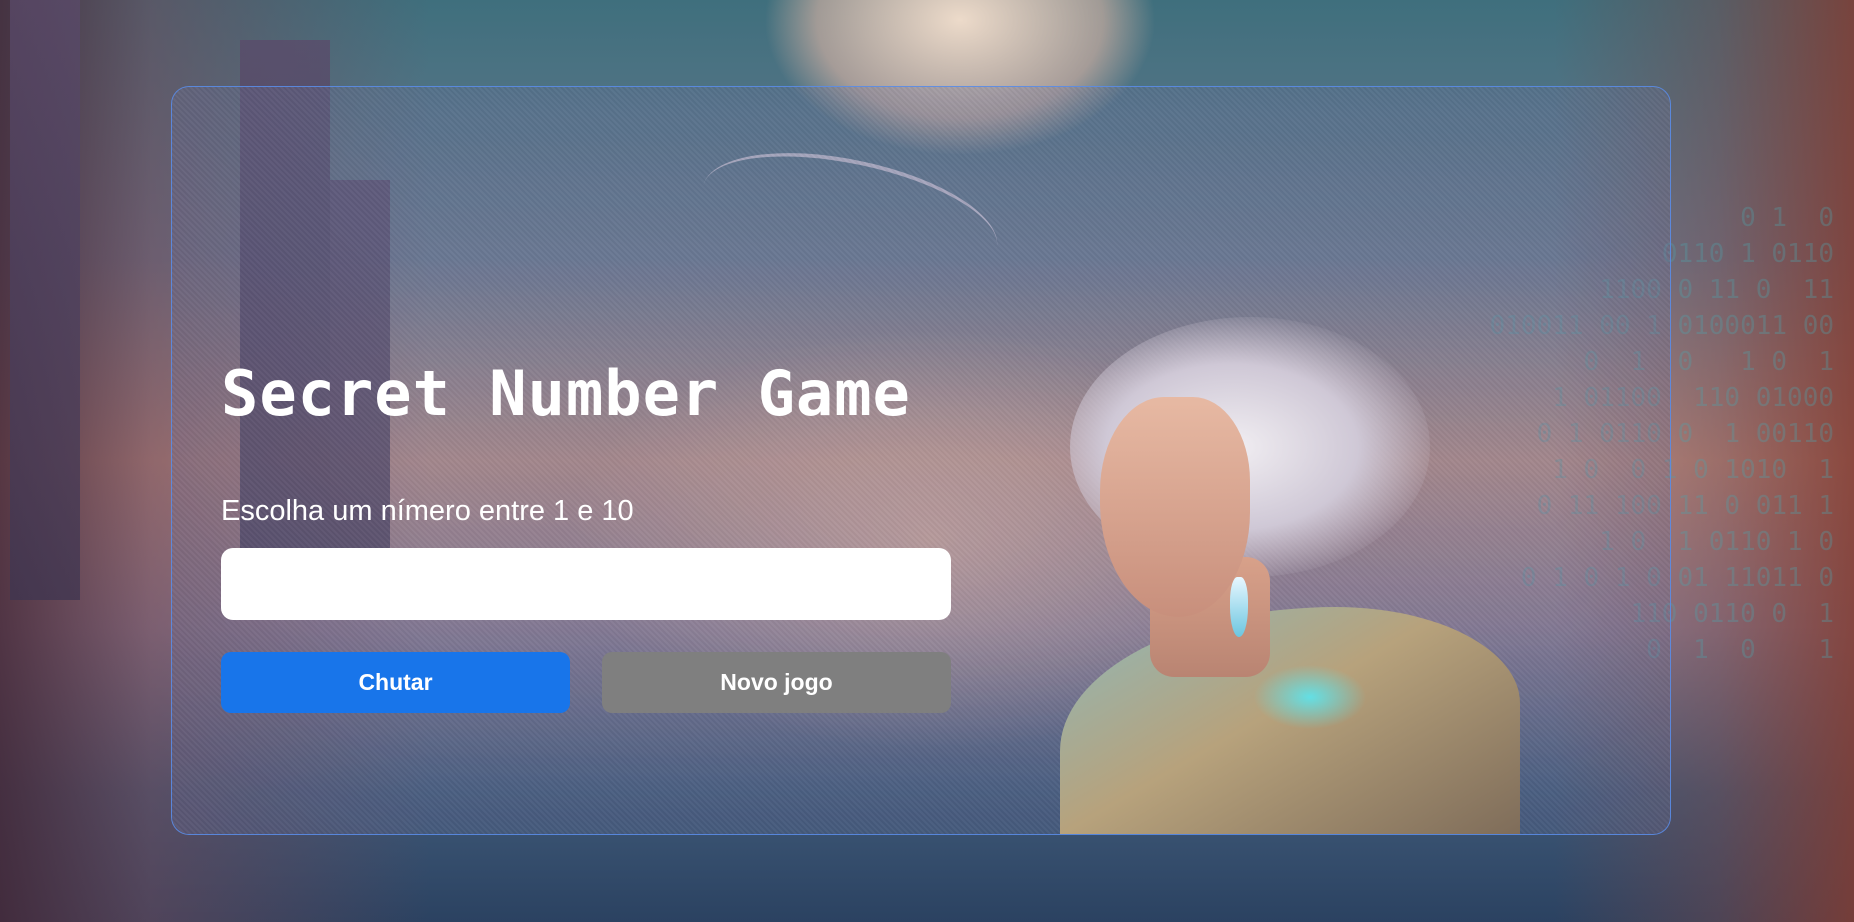 This screenshot has width=1854, height=922. I want to click on hero-face, so click(1175, 507).